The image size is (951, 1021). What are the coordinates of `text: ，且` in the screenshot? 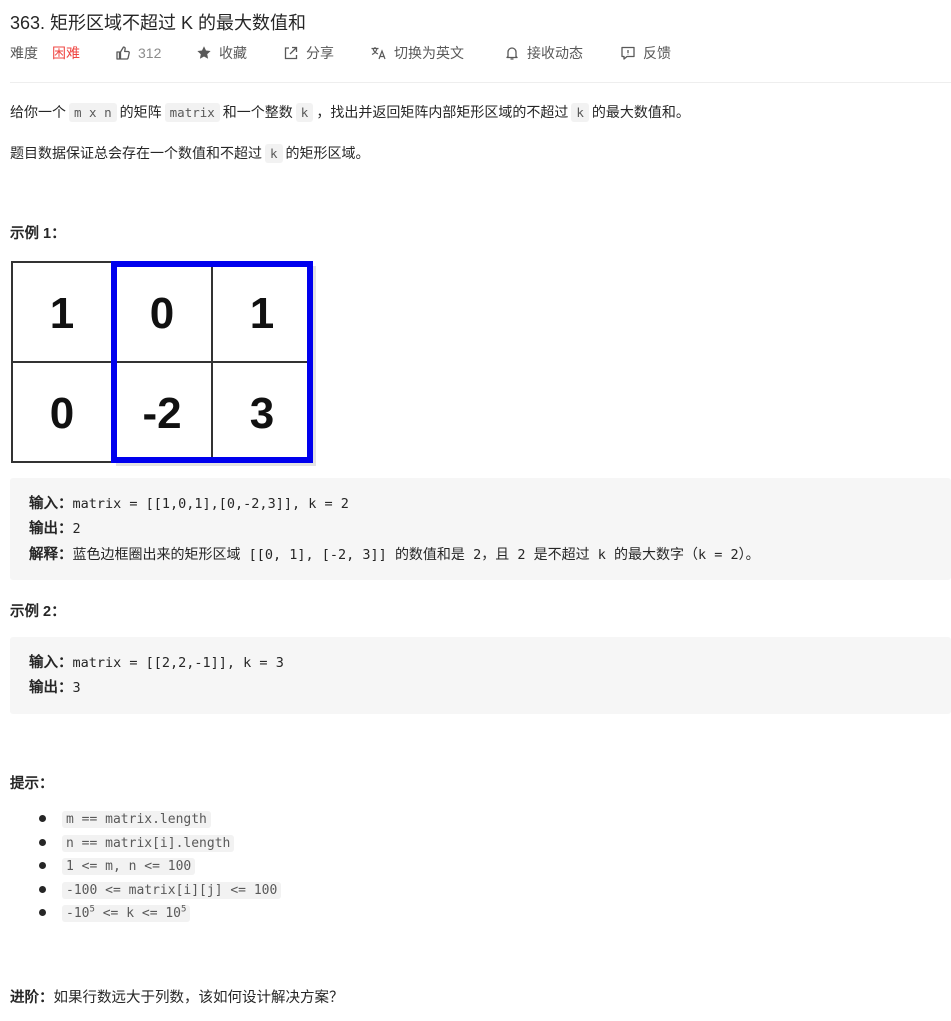 It's located at (495, 554).